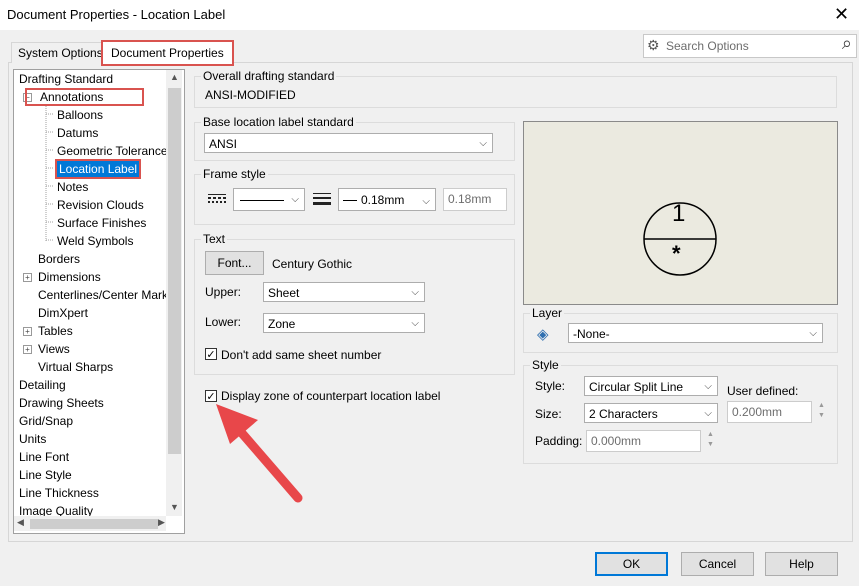 The image size is (859, 586). I want to click on tree-item-virtual-sharps: Virtual Sharps, so click(75, 367).